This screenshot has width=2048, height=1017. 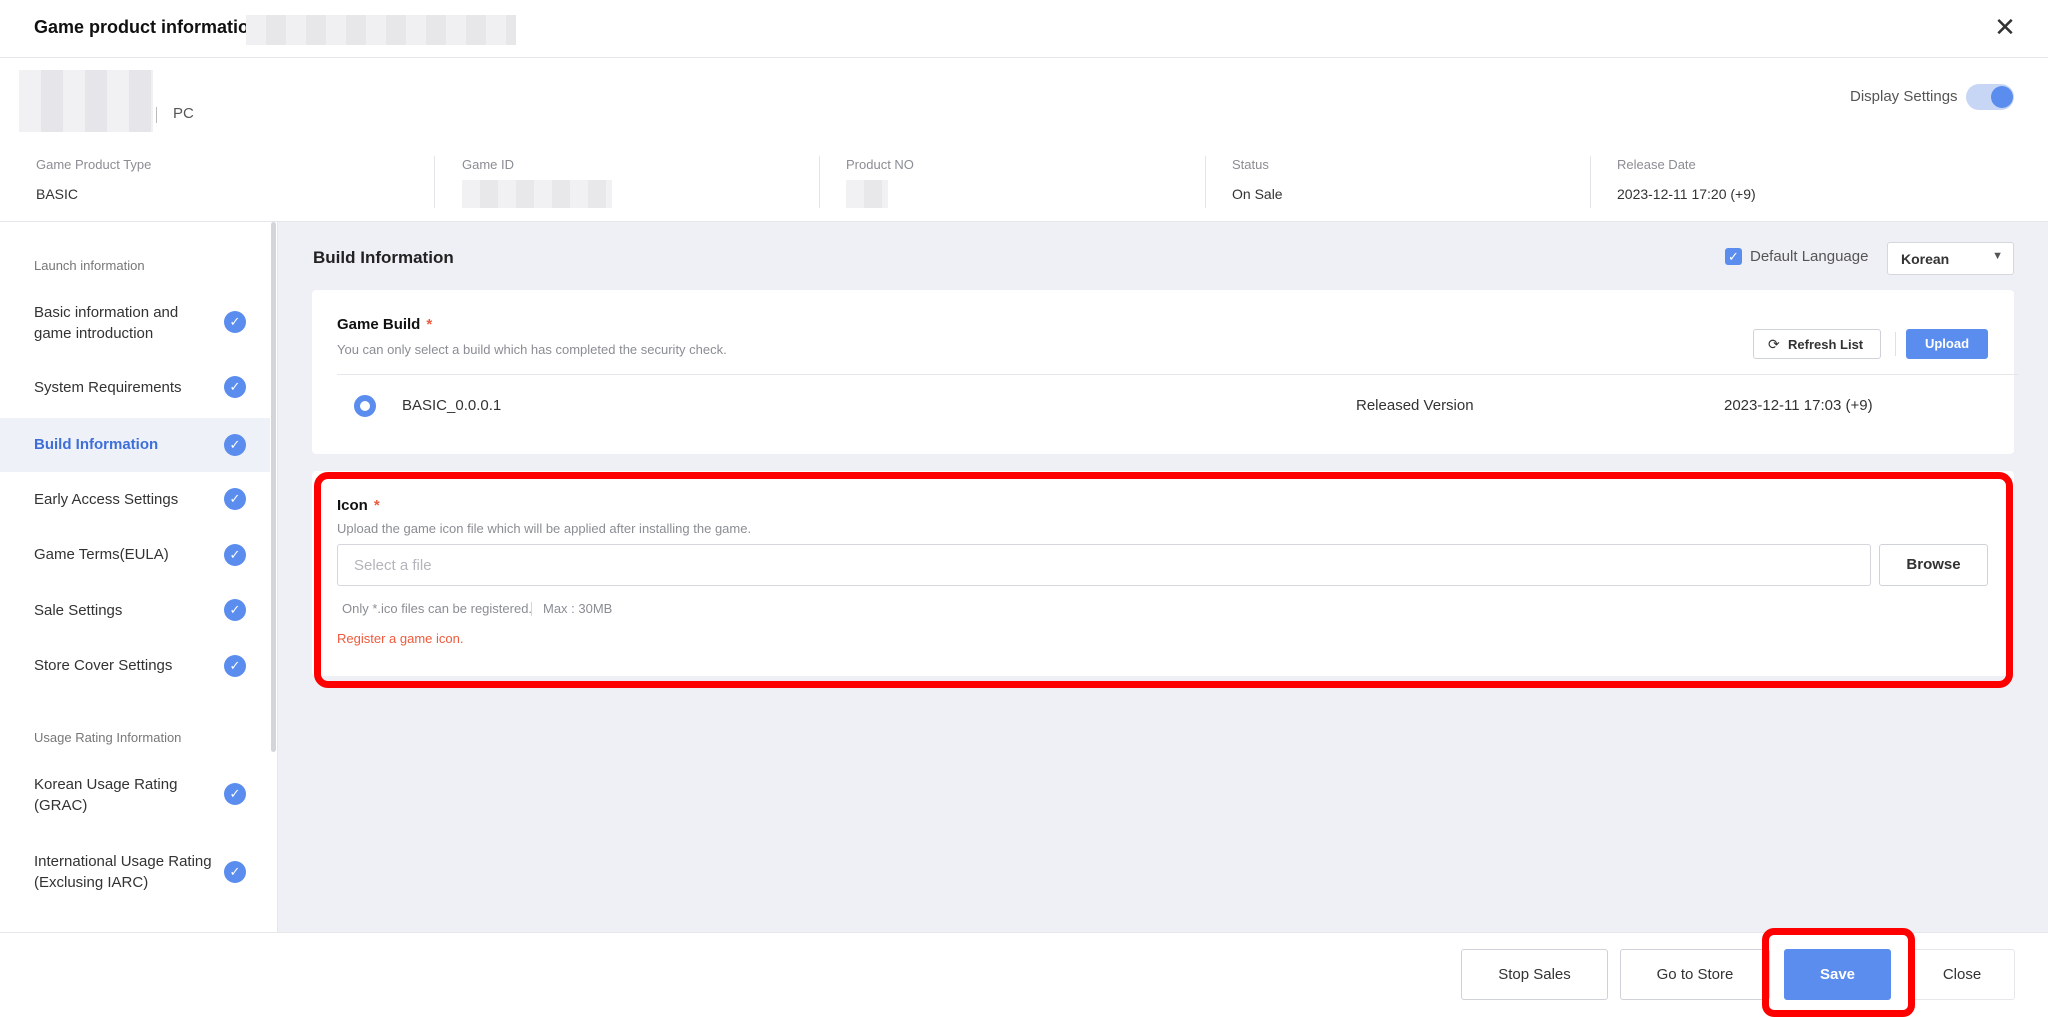 I want to click on info-label: Status, so click(x=1250, y=164).